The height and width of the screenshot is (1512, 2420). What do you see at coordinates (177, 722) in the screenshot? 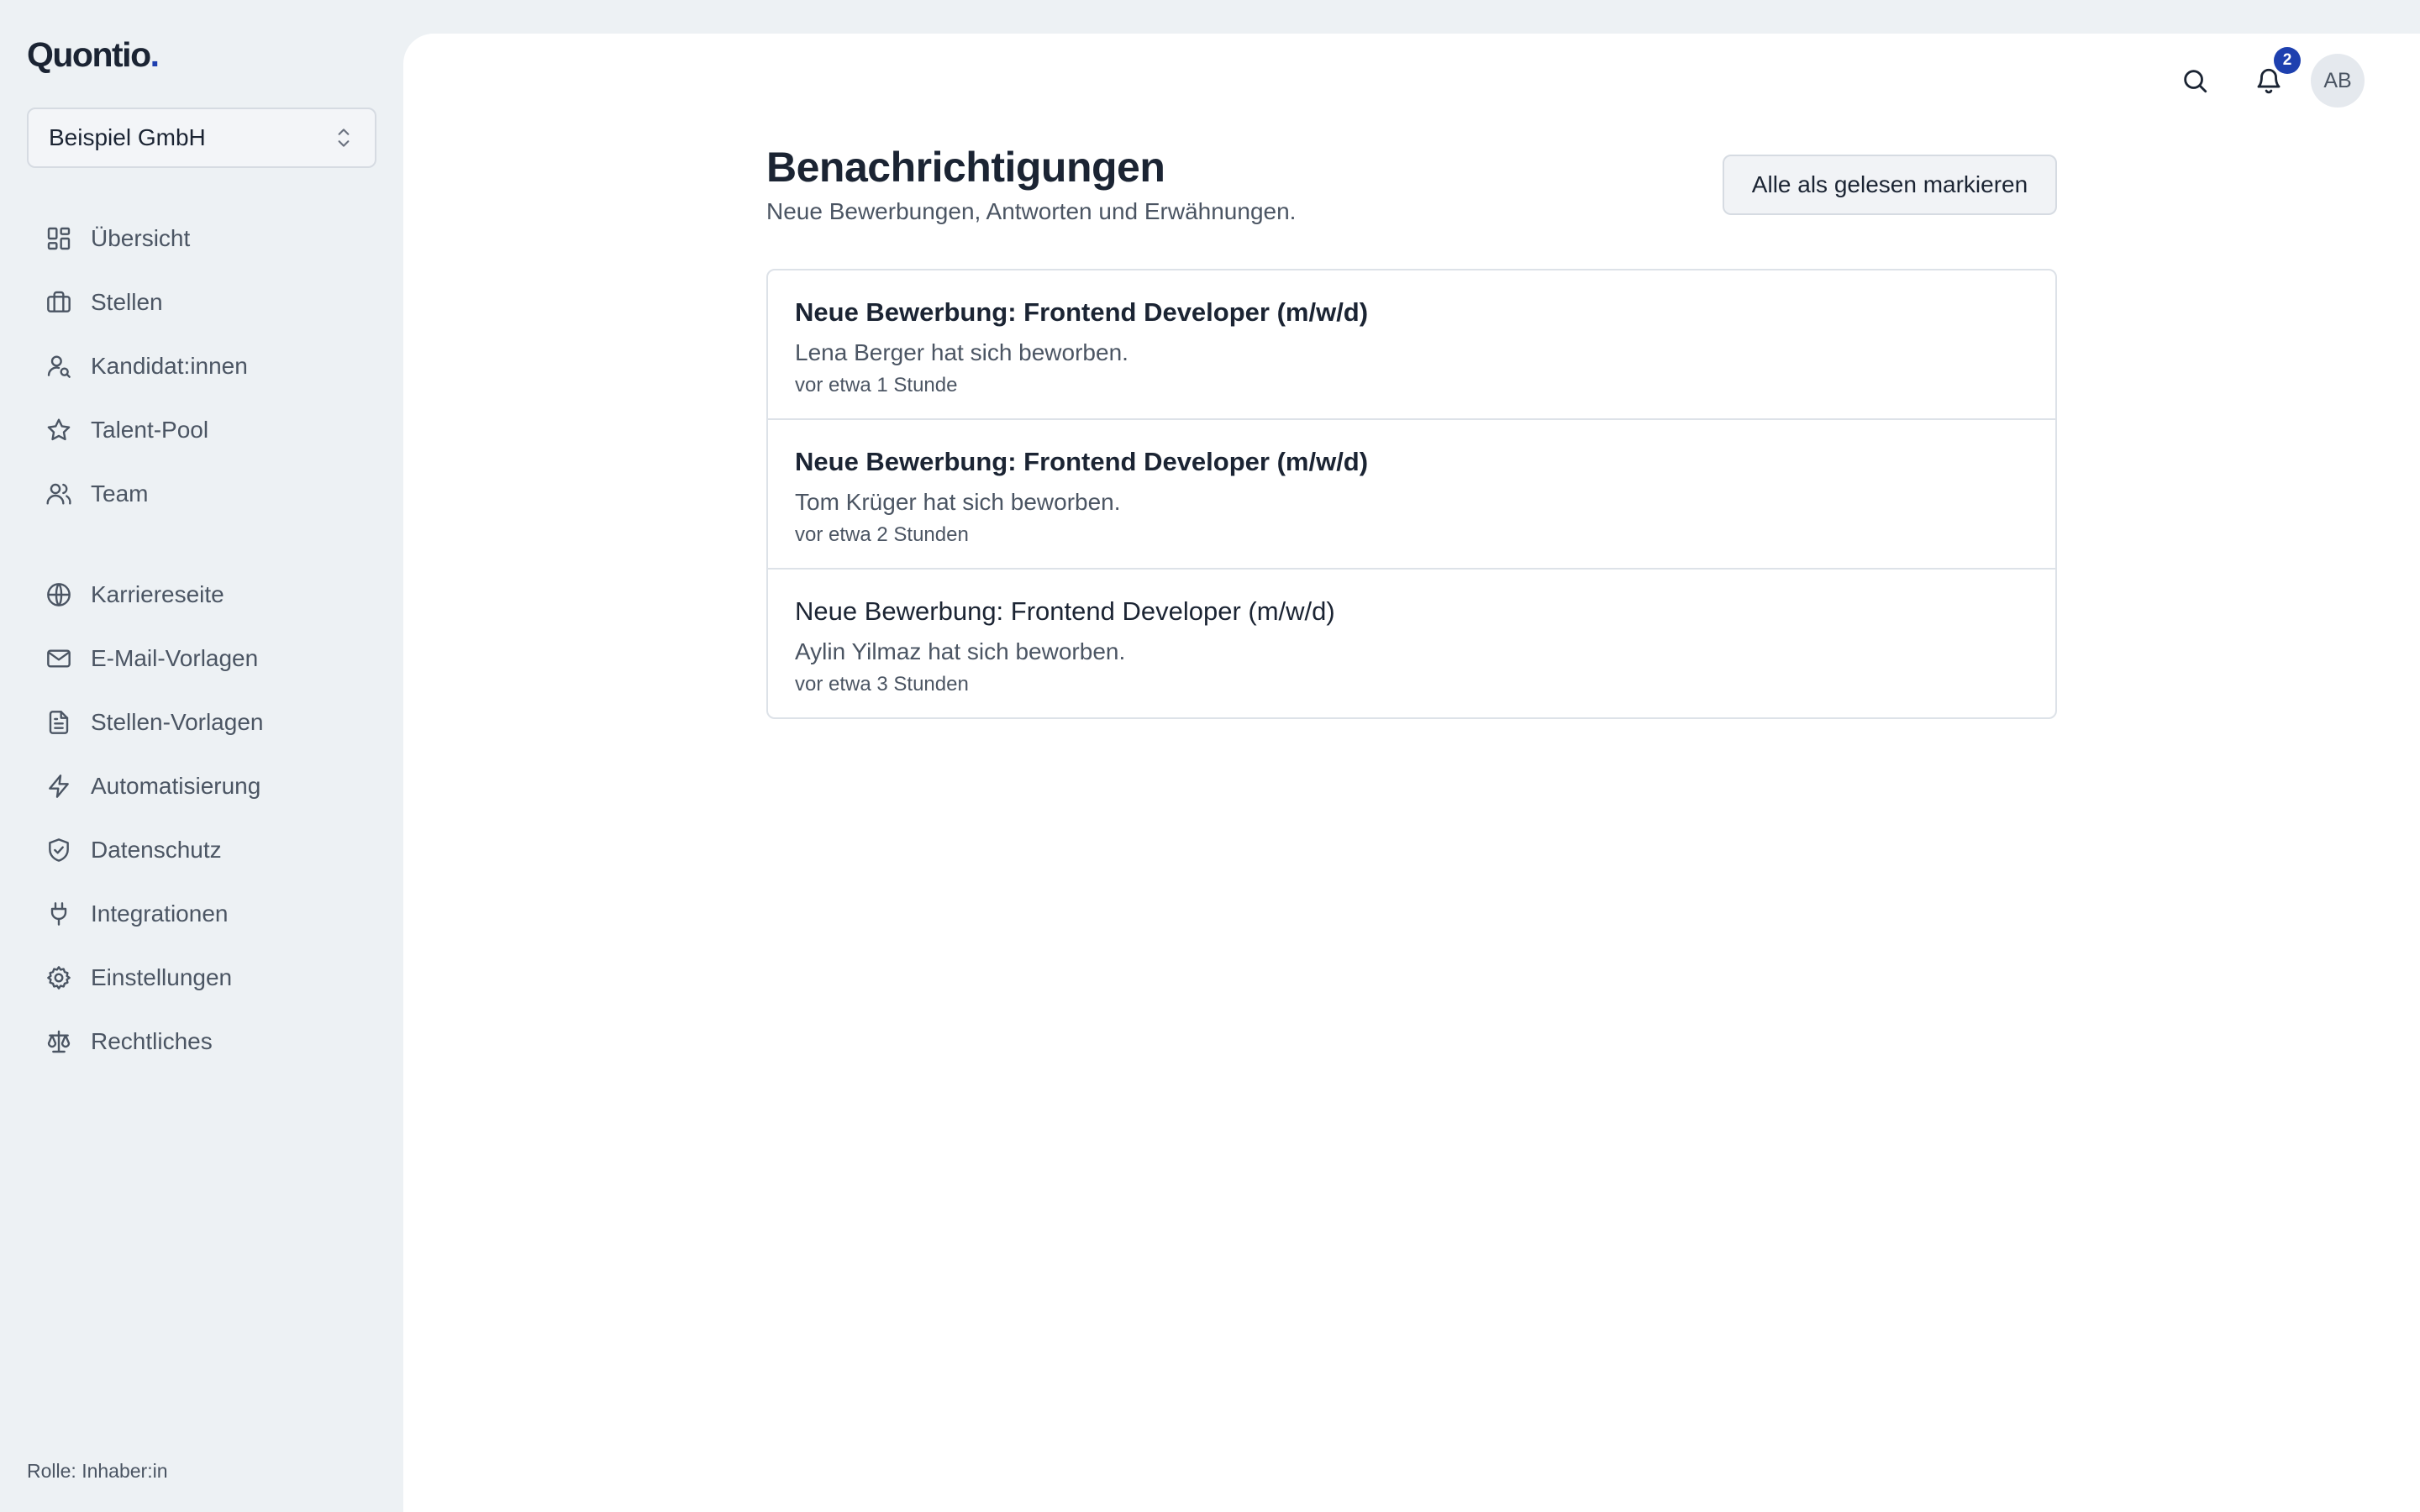
I see `sidebar-item-label: Stellen-Vorlagen` at bounding box center [177, 722].